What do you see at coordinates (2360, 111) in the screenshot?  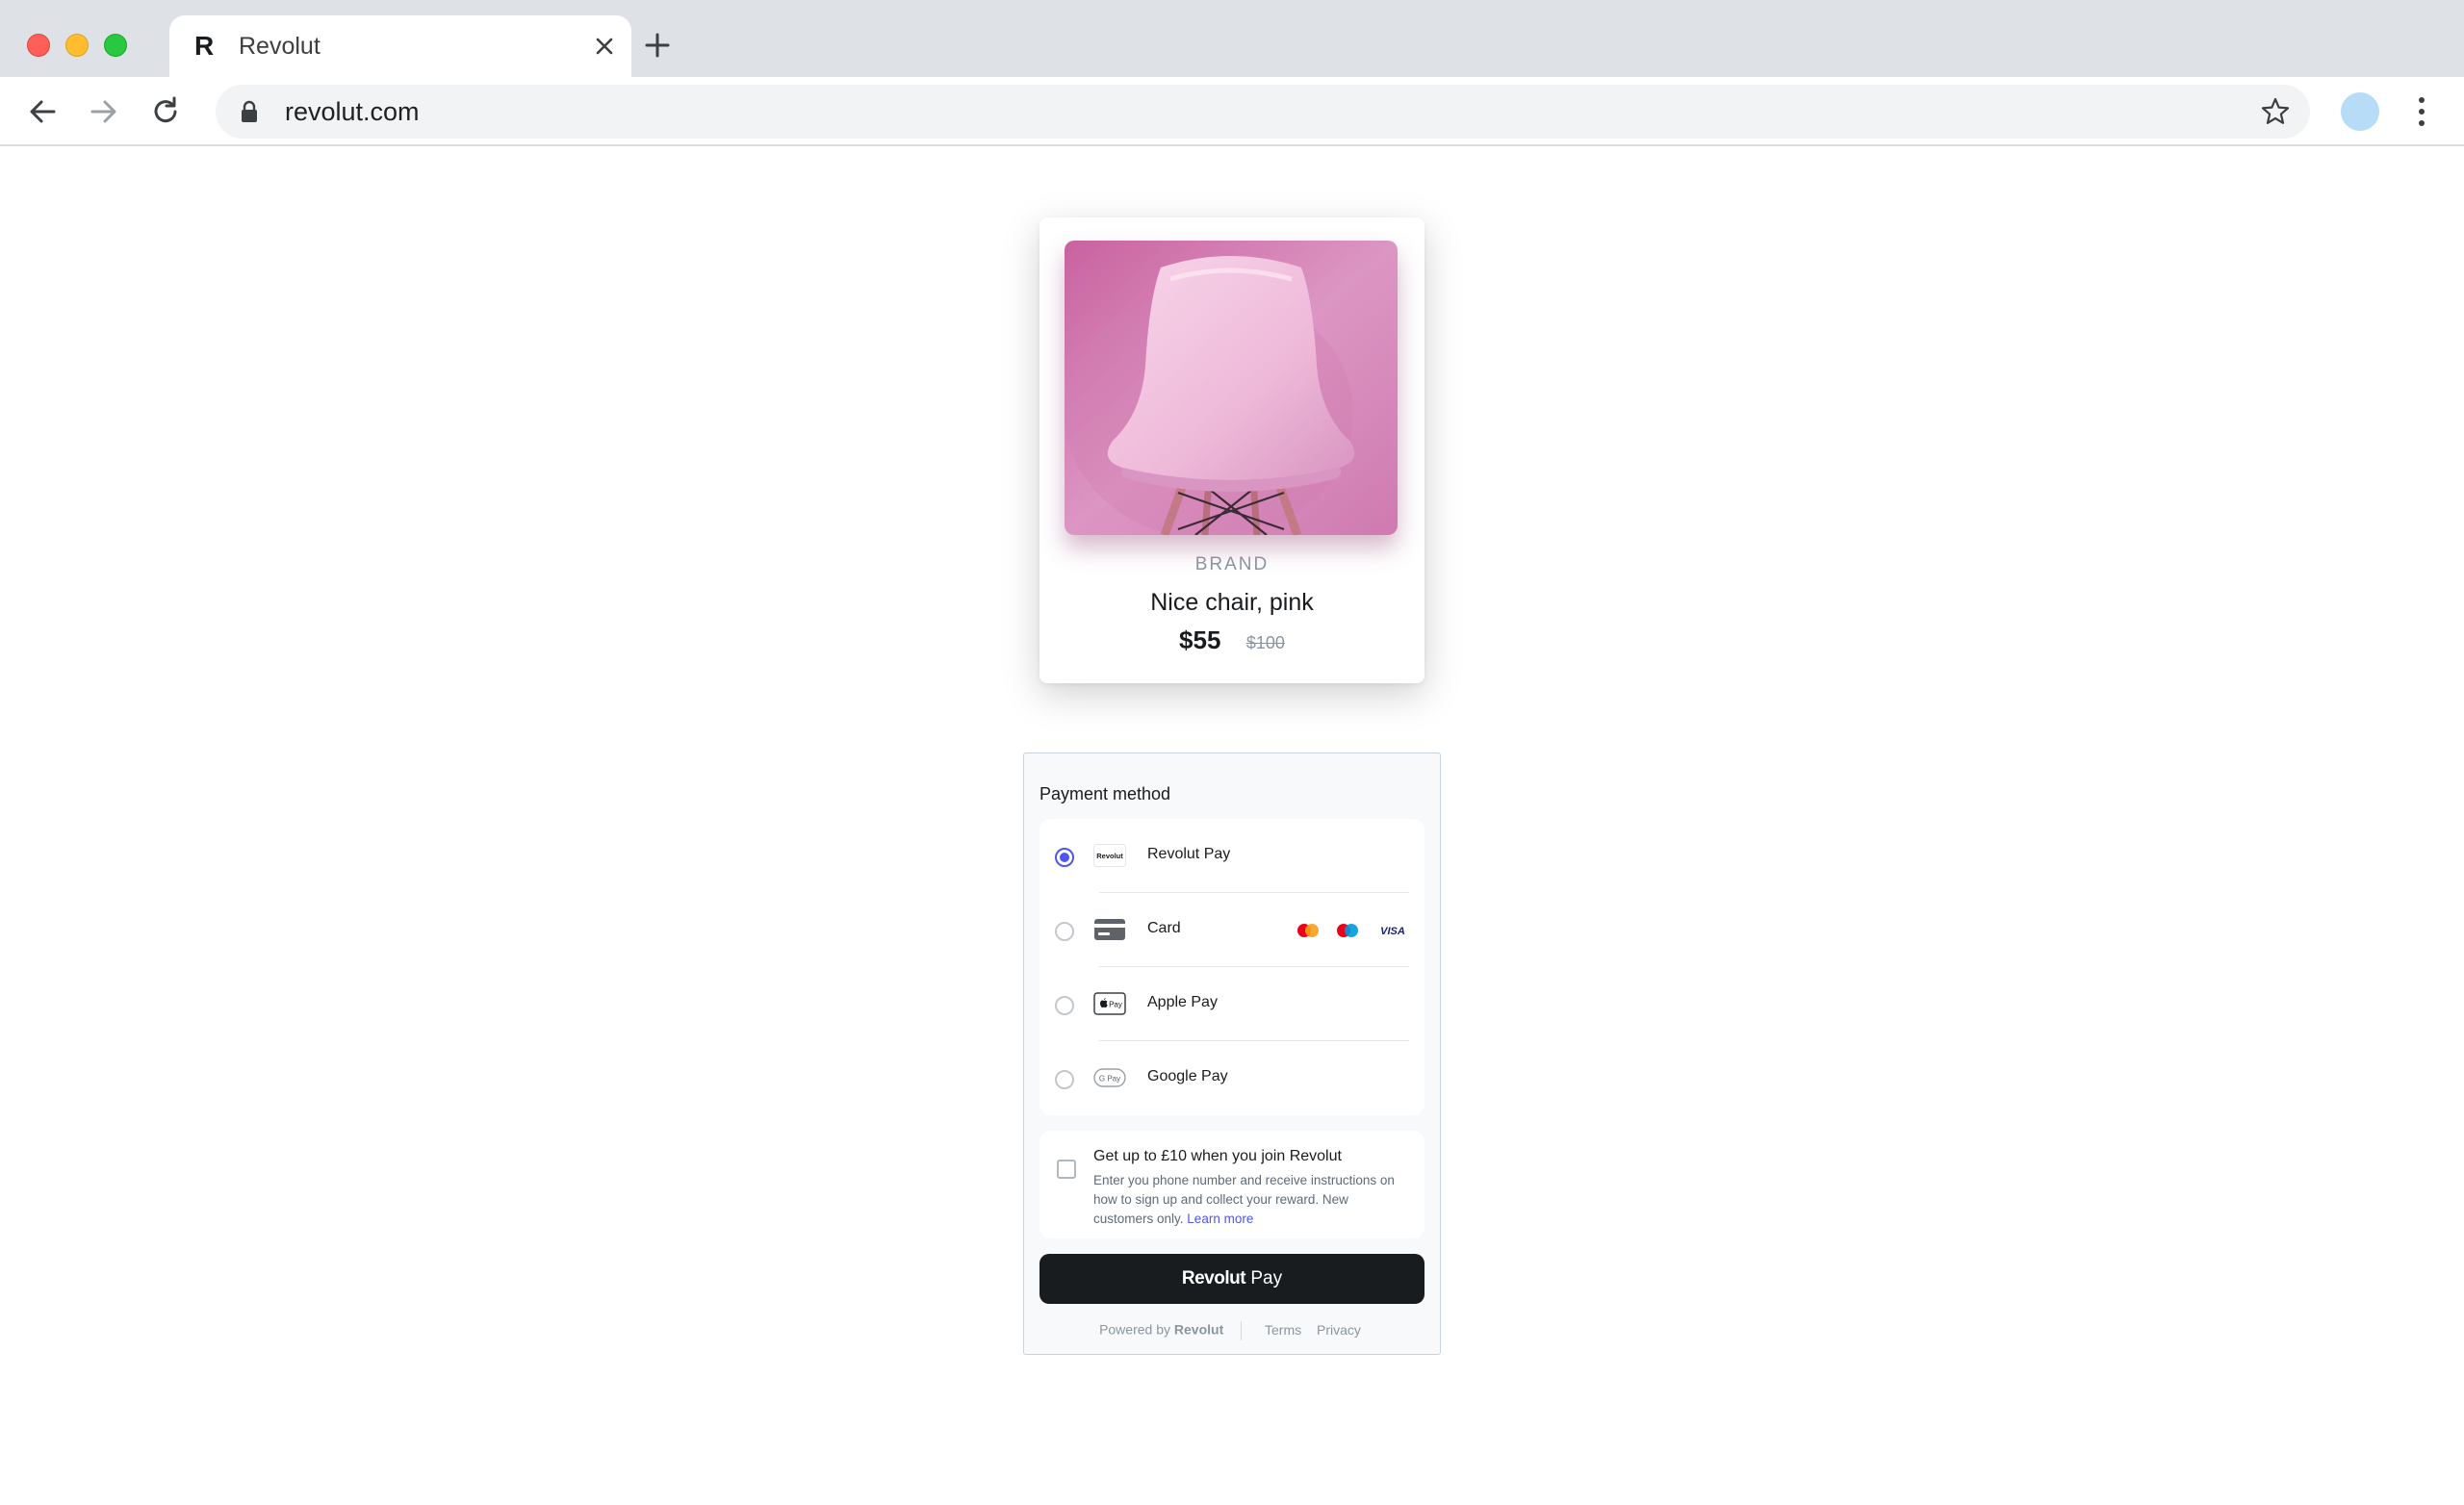 I see `profile-avatar` at bounding box center [2360, 111].